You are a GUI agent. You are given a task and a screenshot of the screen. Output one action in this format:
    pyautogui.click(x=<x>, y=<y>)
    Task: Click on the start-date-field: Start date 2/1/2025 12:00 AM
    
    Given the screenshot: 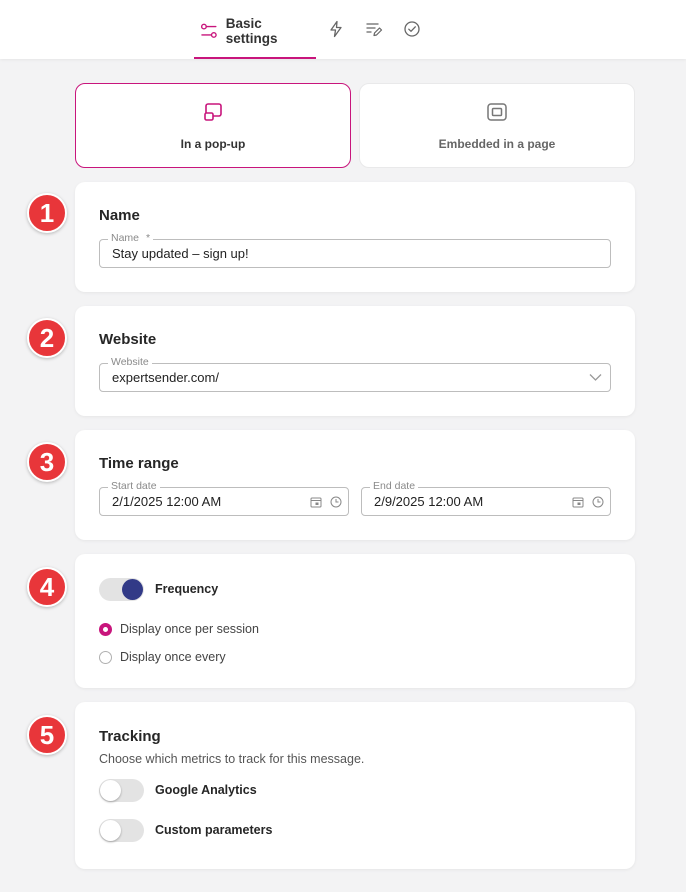 What is the action you would take?
    pyautogui.click(x=224, y=498)
    